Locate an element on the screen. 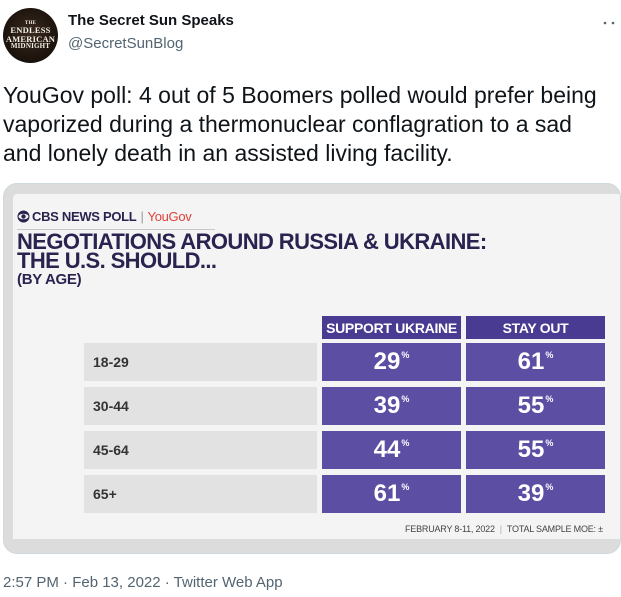  table-cell-stay-out: 61% is located at coordinates (535, 362).